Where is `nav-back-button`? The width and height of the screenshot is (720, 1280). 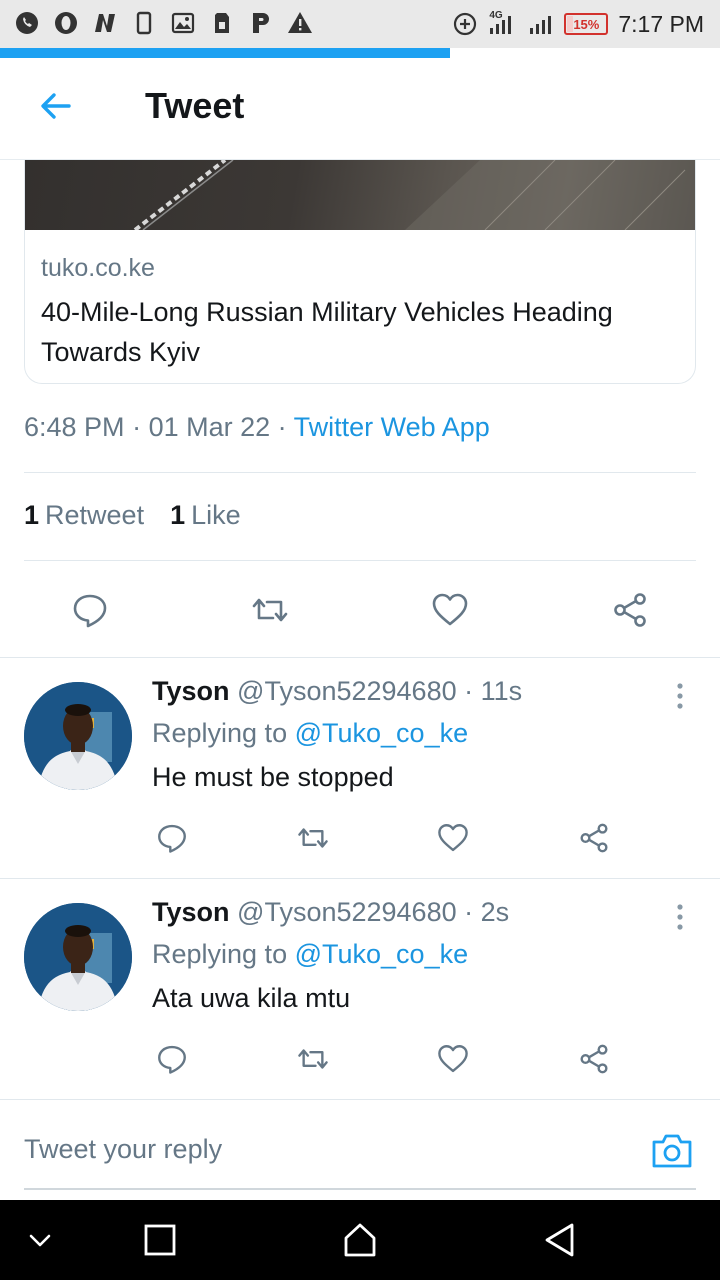 nav-back-button is located at coordinates (560, 1240).